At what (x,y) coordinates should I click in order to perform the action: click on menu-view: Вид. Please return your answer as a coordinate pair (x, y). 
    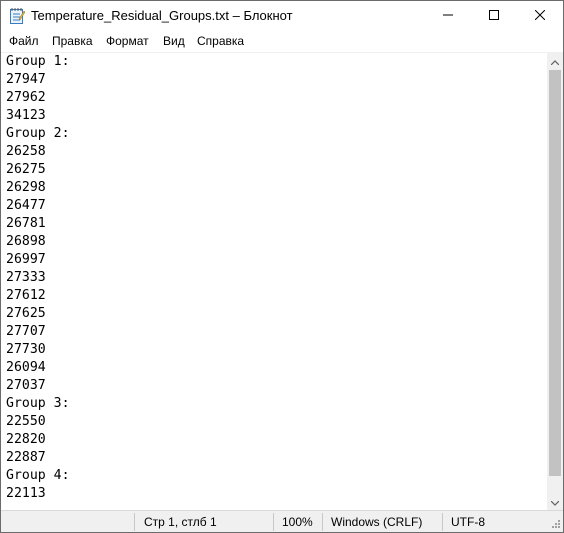
    Looking at the image, I should click on (174, 41).